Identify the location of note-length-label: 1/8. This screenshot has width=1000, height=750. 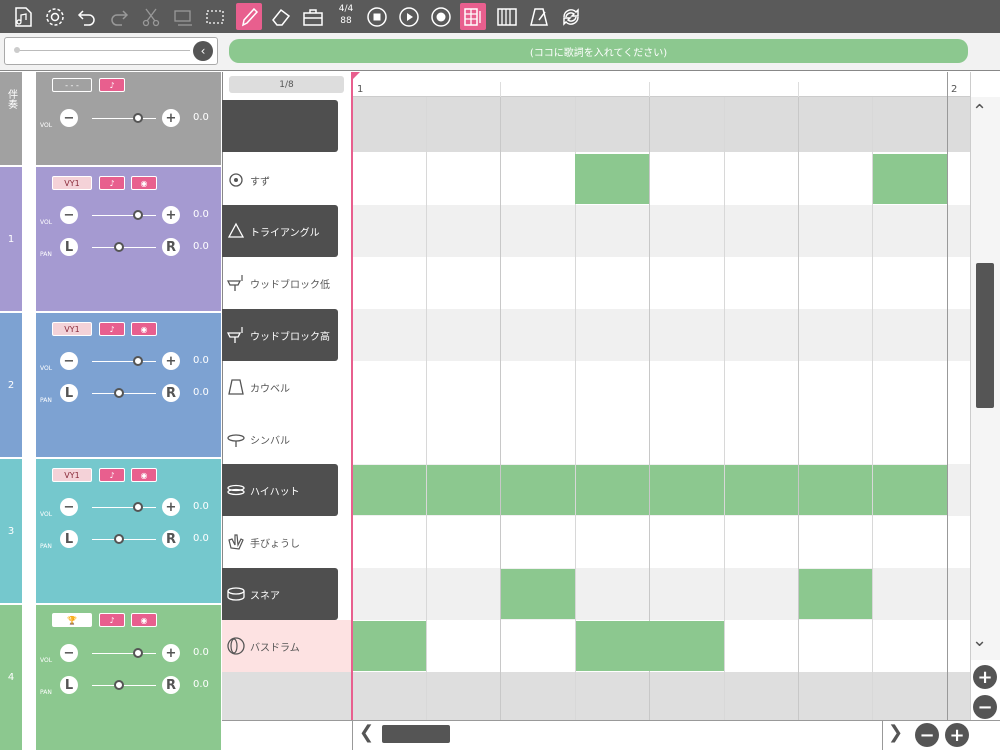
(286, 84).